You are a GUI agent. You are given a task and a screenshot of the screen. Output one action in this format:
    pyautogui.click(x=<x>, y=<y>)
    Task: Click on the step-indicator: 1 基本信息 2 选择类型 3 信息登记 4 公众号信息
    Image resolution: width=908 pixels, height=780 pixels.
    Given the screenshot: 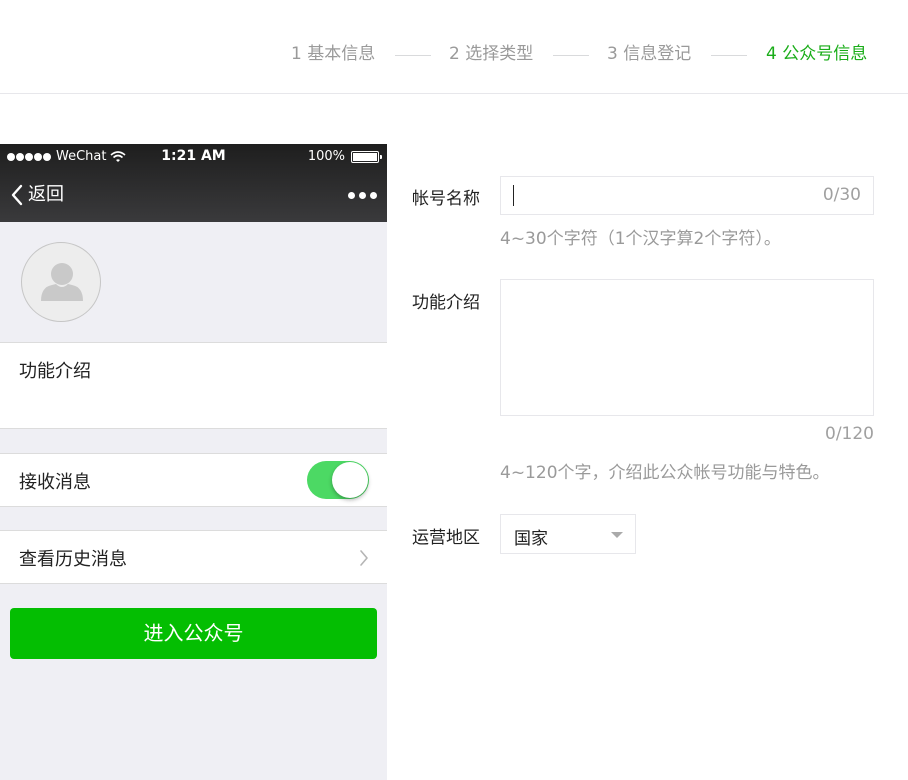 What is the action you would take?
    pyautogui.click(x=454, y=47)
    